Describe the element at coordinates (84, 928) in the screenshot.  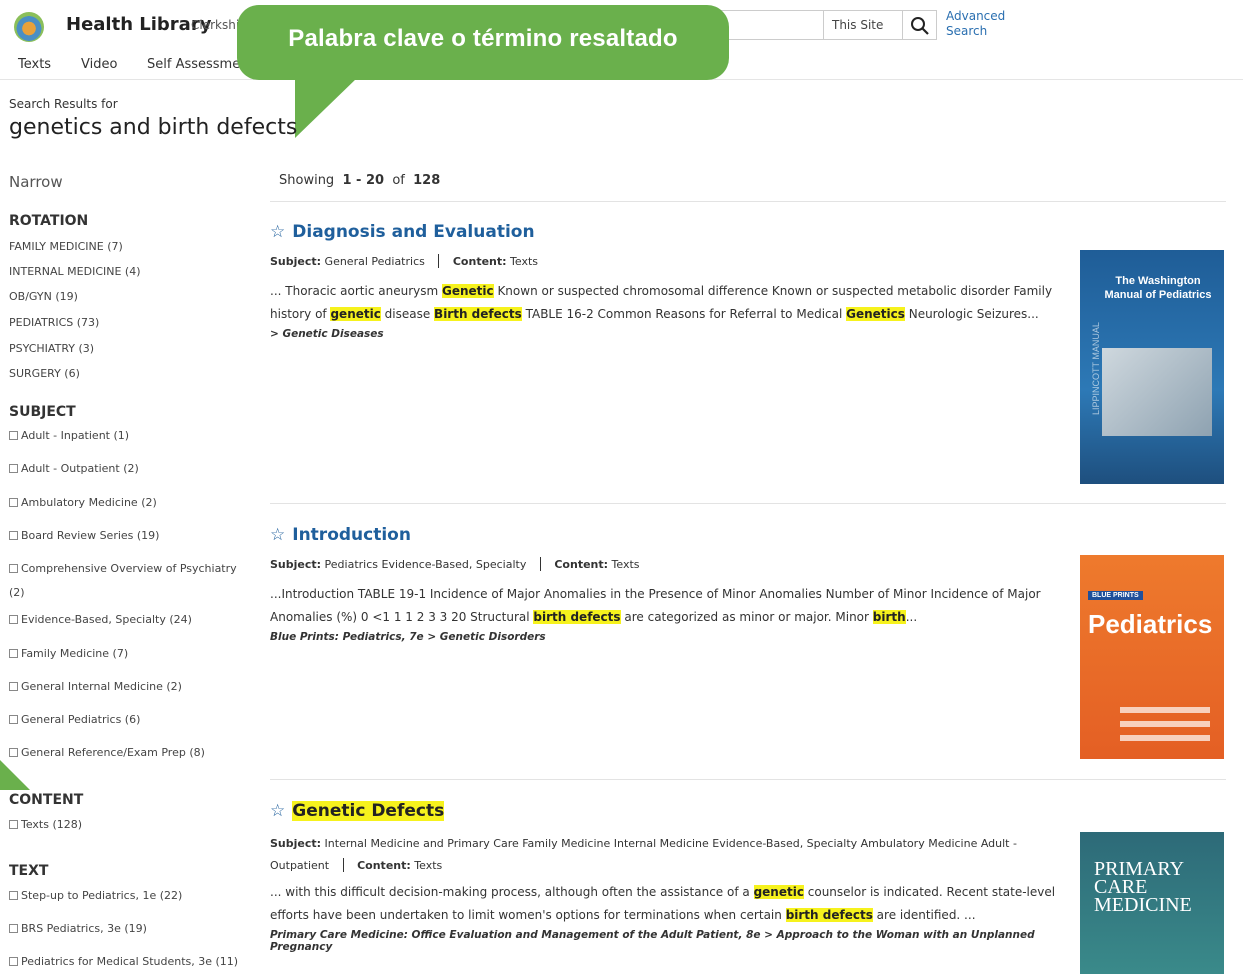
I see `filter-label: BRS Pediatrics, 3e (19)` at that location.